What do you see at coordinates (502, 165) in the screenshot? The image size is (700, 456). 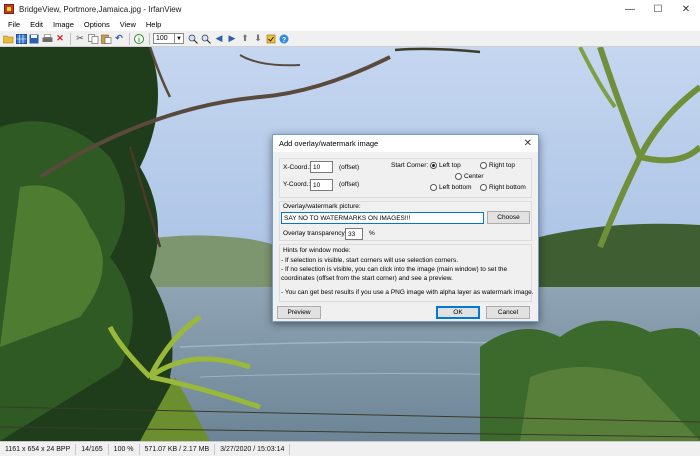 I see `corner-right-top-label: Right top` at bounding box center [502, 165].